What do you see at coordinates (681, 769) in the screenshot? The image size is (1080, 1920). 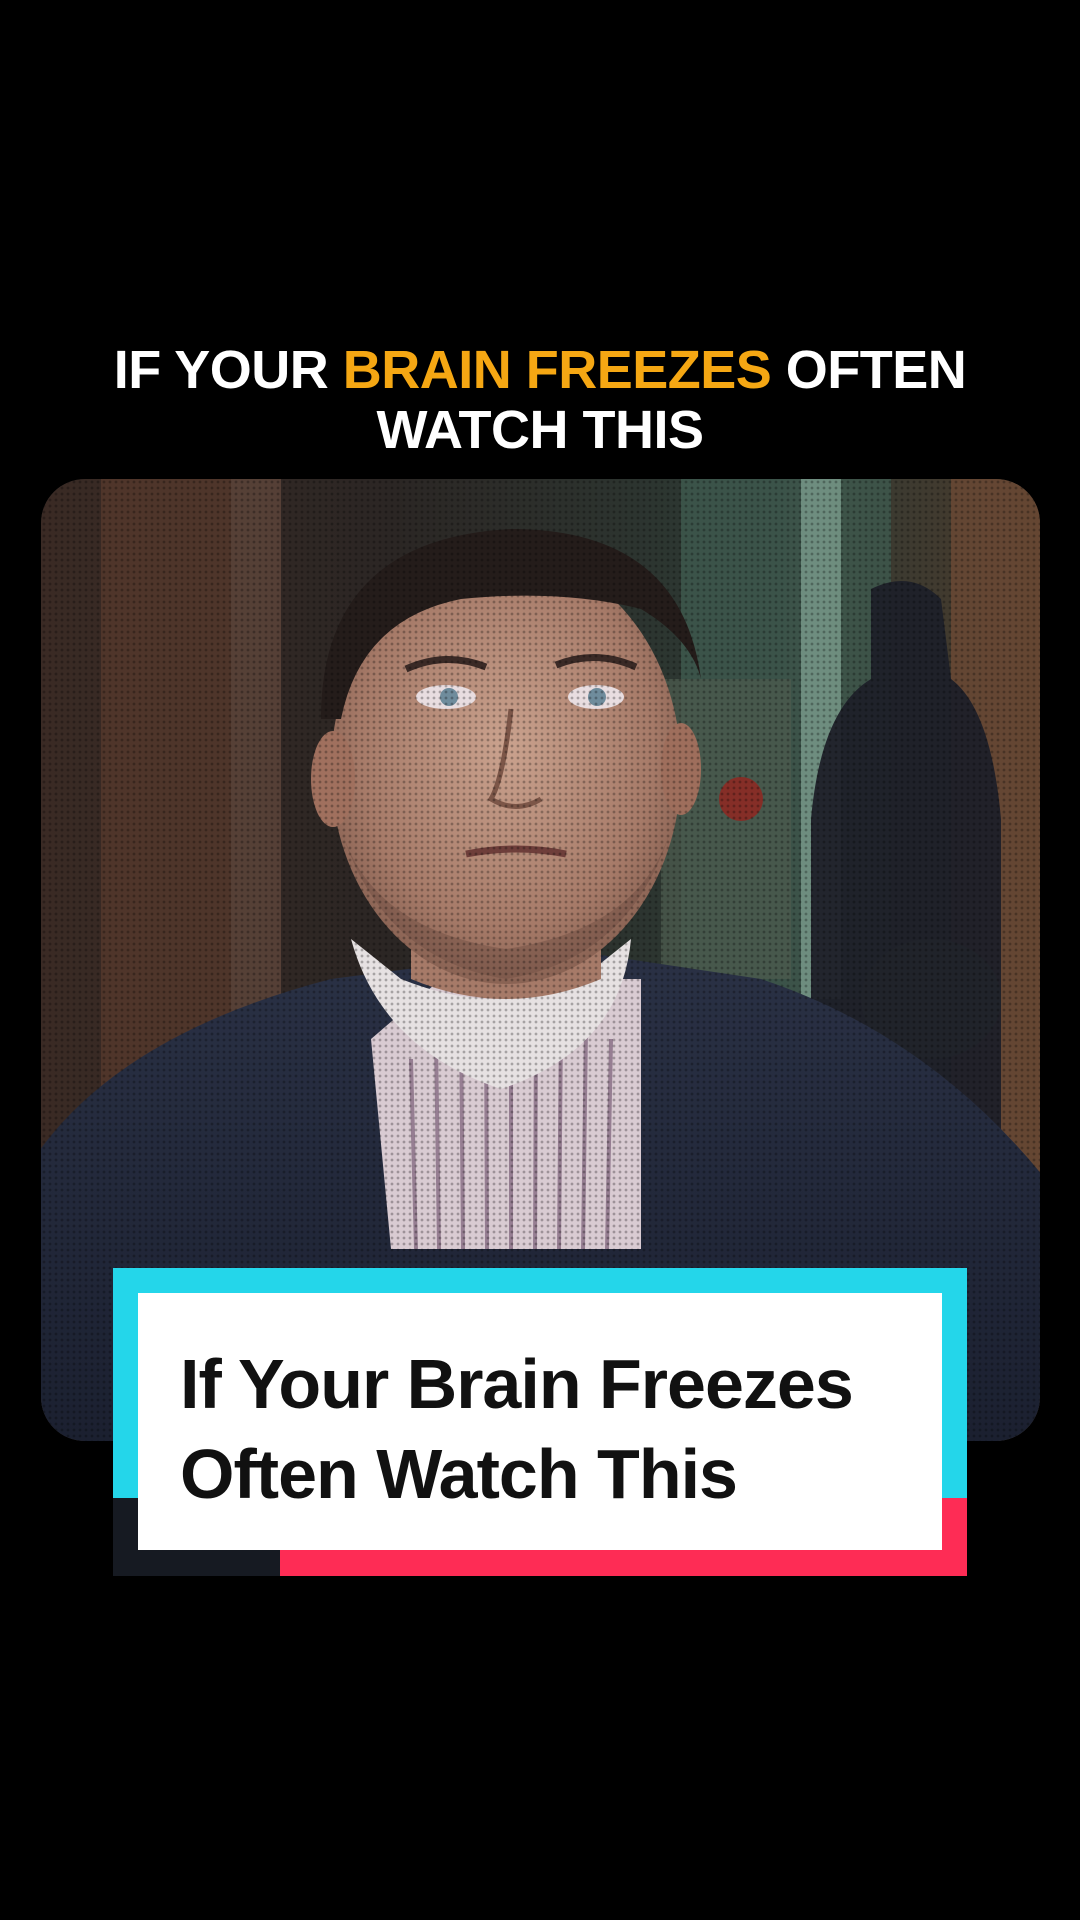 I see `ear-right` at bounding box center [681, 769].